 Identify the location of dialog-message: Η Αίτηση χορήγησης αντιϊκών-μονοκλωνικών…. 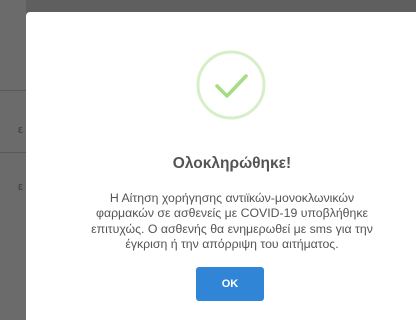
(232, 221).